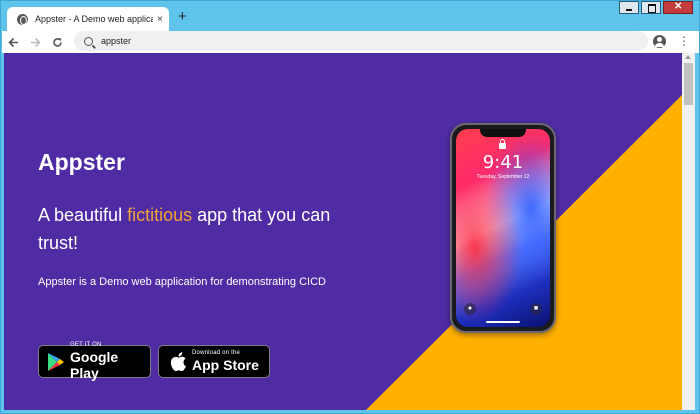 The image size is (700, 414). Describe the element at coordinates (94, 19) in the screenshot. I see `tab-title: Appster - A Demo web applicatio` at that location.